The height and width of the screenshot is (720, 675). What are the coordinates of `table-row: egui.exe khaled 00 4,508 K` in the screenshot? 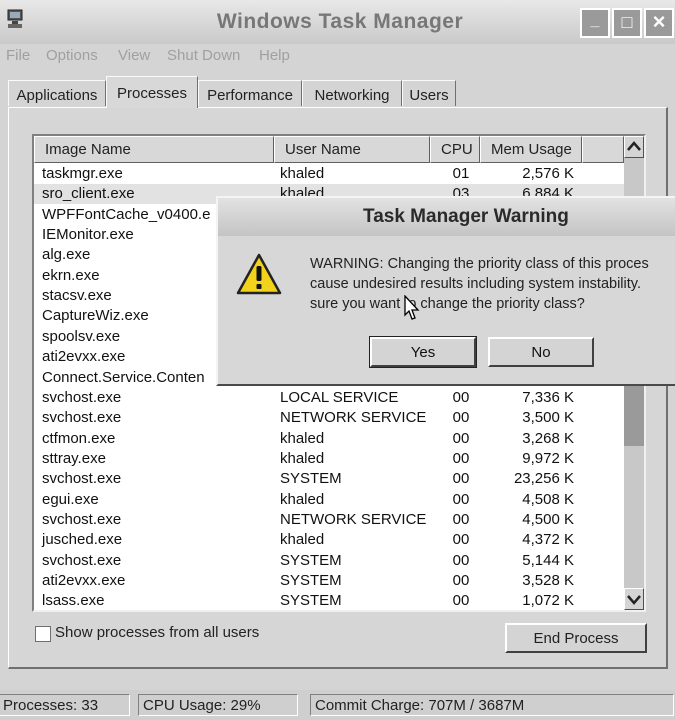 It's located at (329, 500).